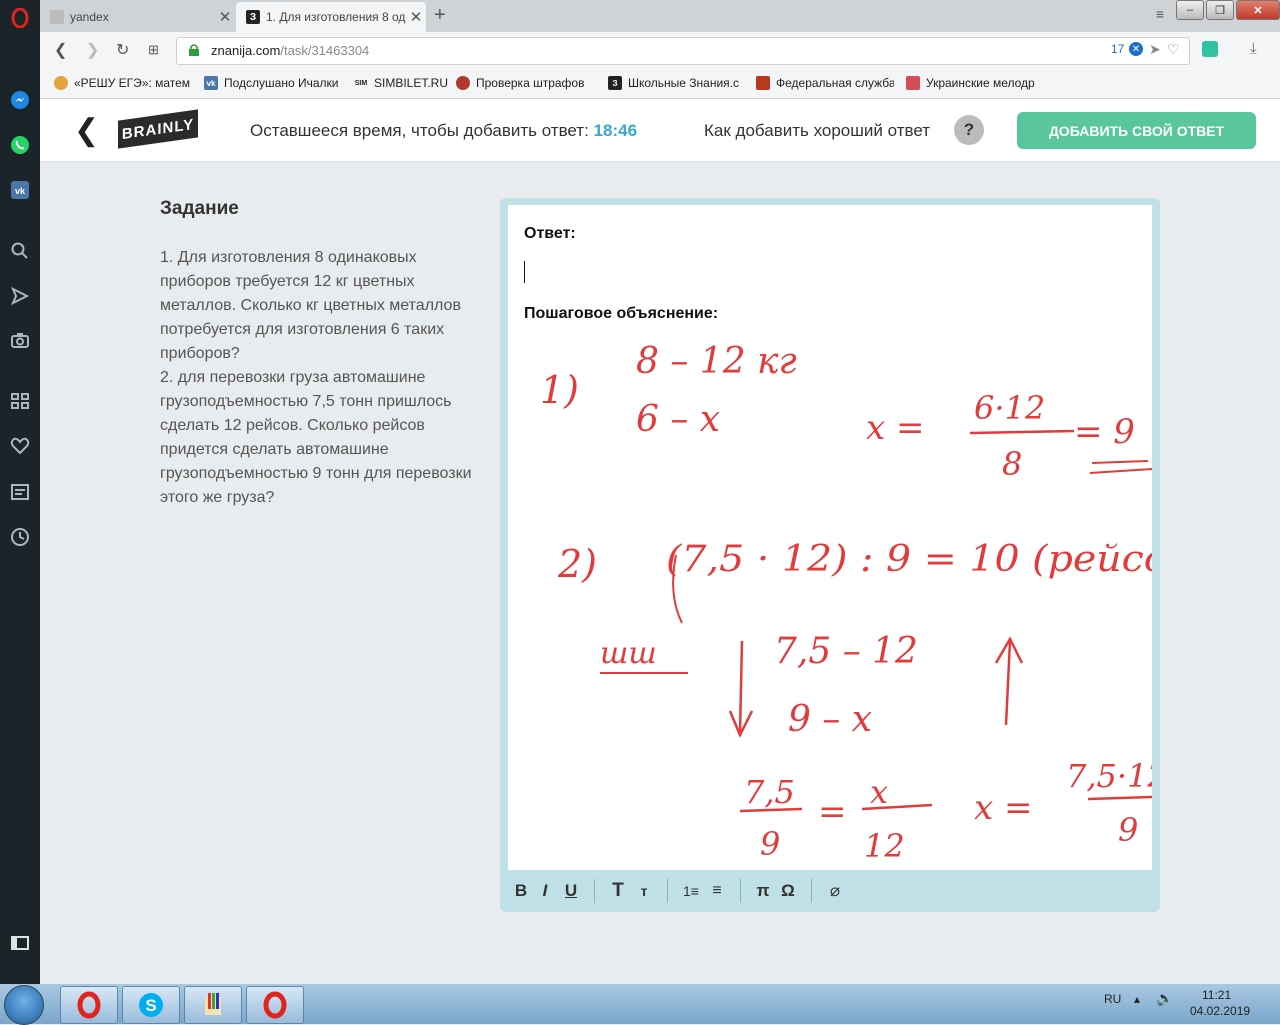  I want to click on taskbar-paint, so click(213, 1005).